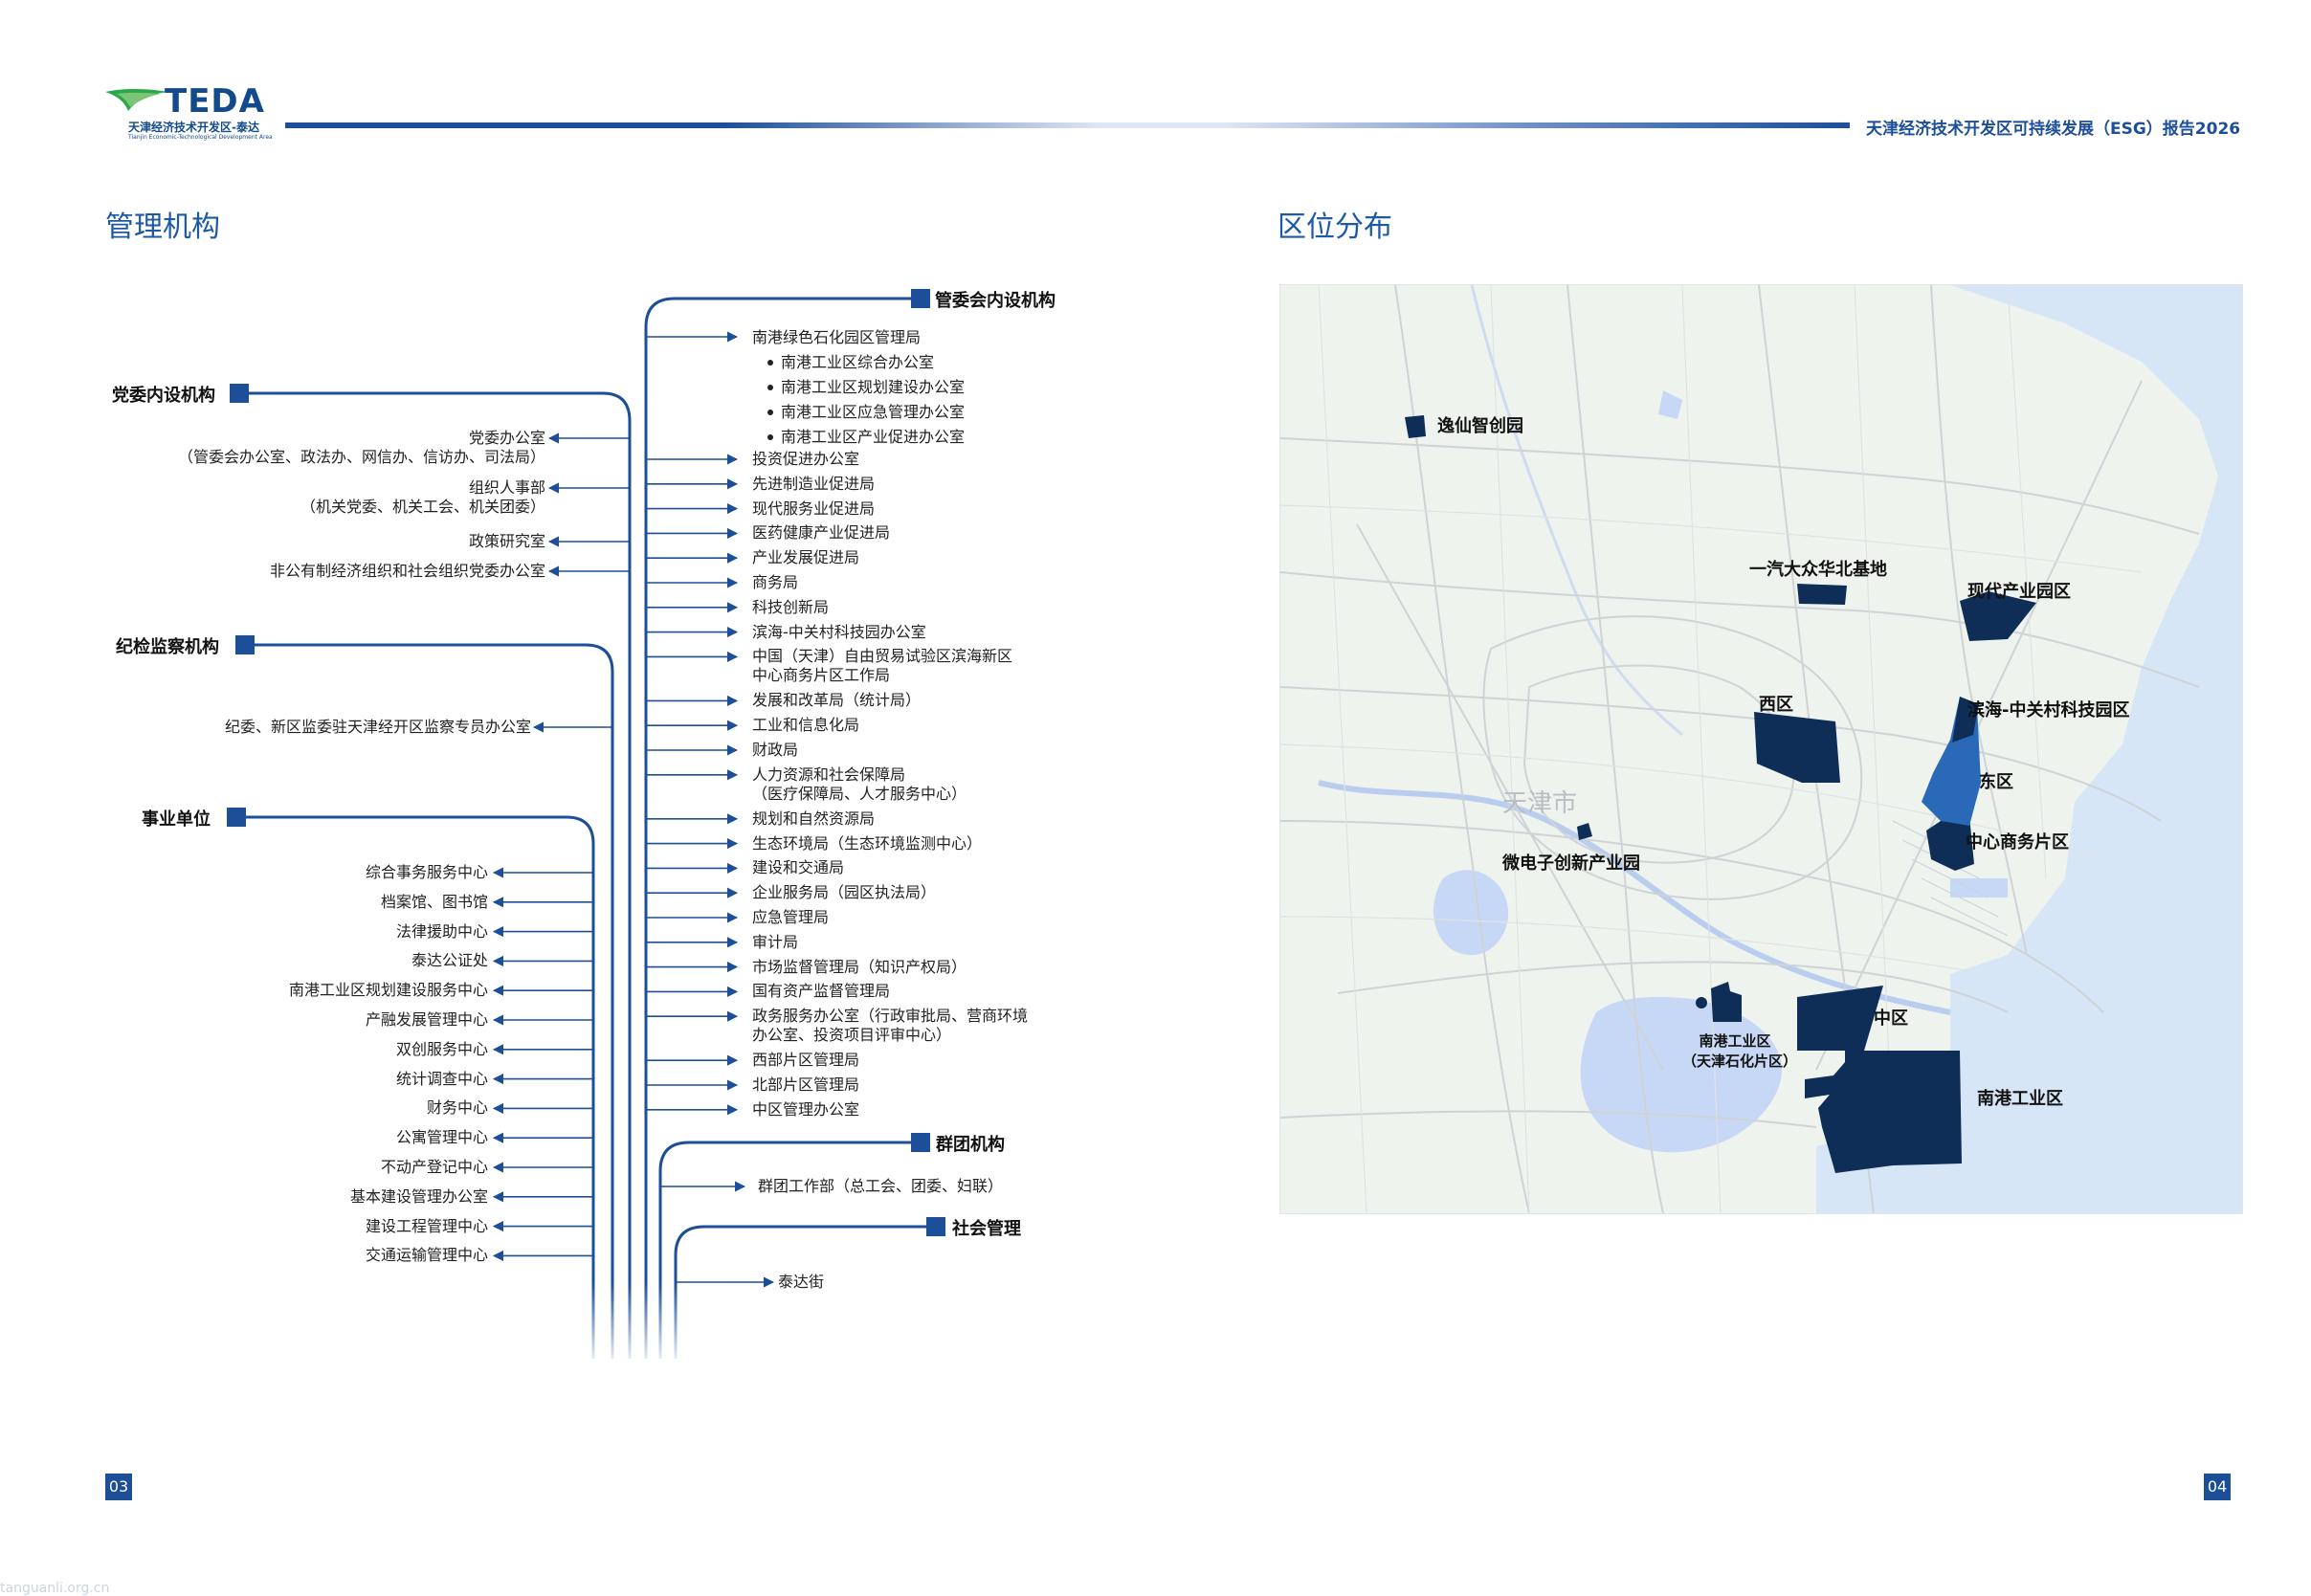  I want to click on committee-item: 医药健康产业促进局, so click(821, 533).